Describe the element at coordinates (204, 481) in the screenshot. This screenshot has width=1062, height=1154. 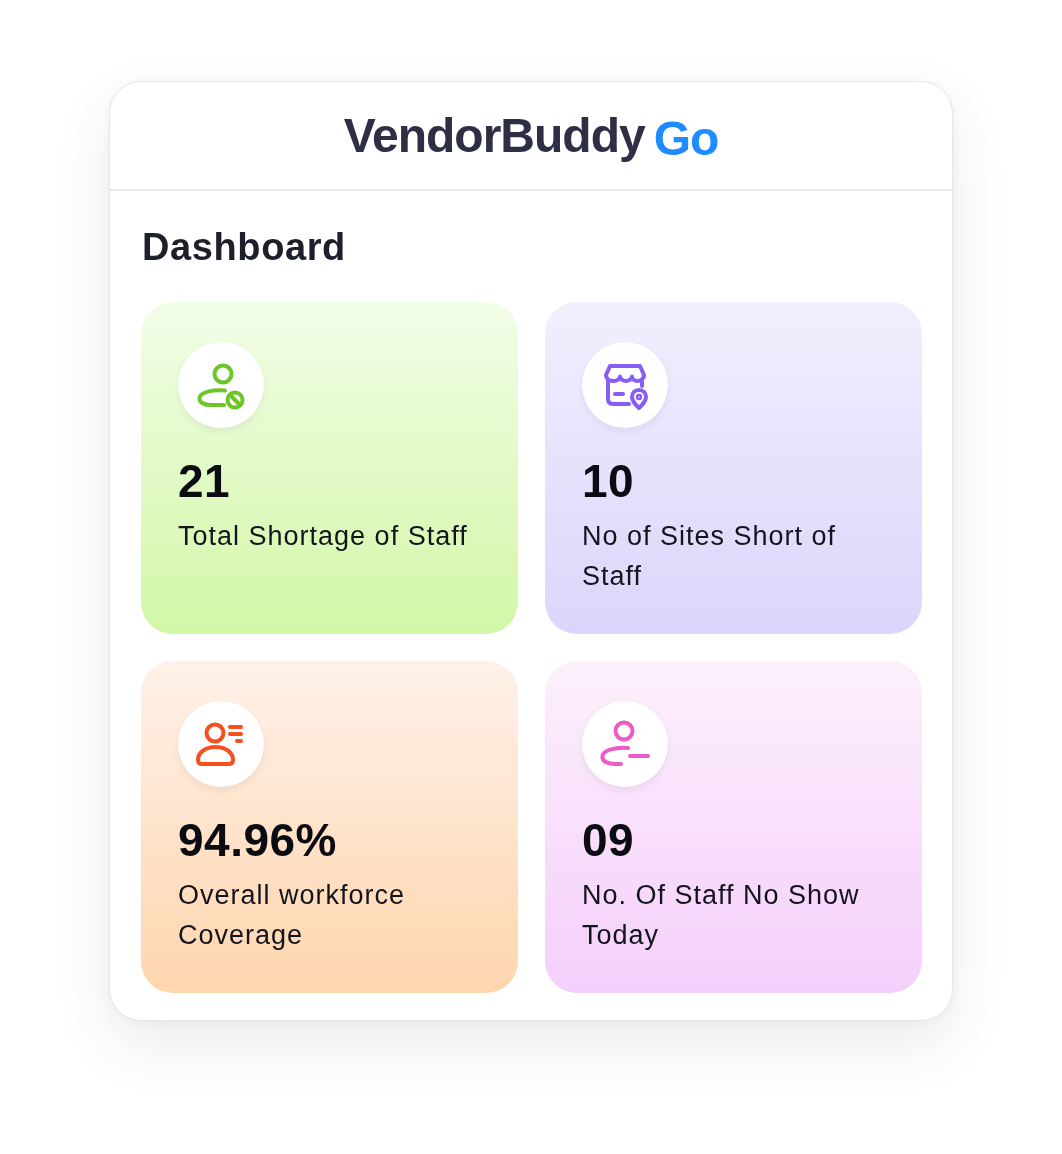
I see `stat-value: 21` at that location.